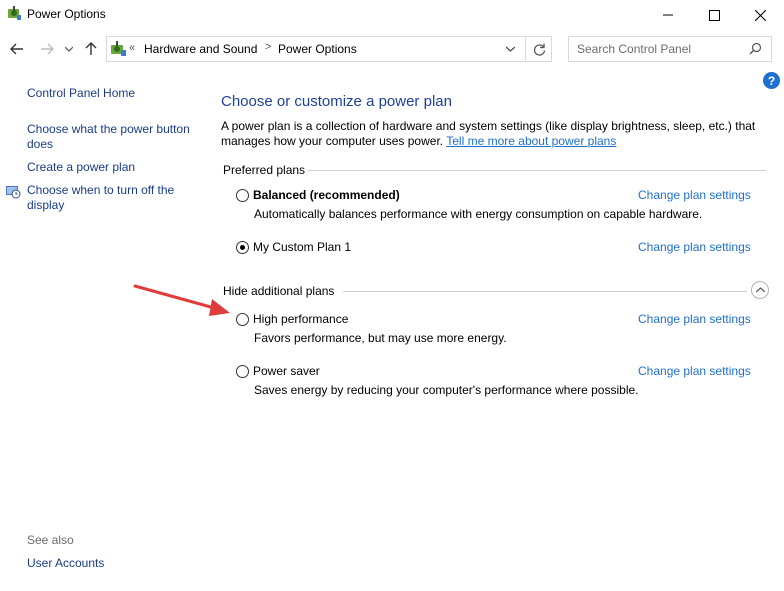  What do you see at coordinates (118, 48) in the screenshot?
I see `control-panel-icon` at bounding box center [118, 48].